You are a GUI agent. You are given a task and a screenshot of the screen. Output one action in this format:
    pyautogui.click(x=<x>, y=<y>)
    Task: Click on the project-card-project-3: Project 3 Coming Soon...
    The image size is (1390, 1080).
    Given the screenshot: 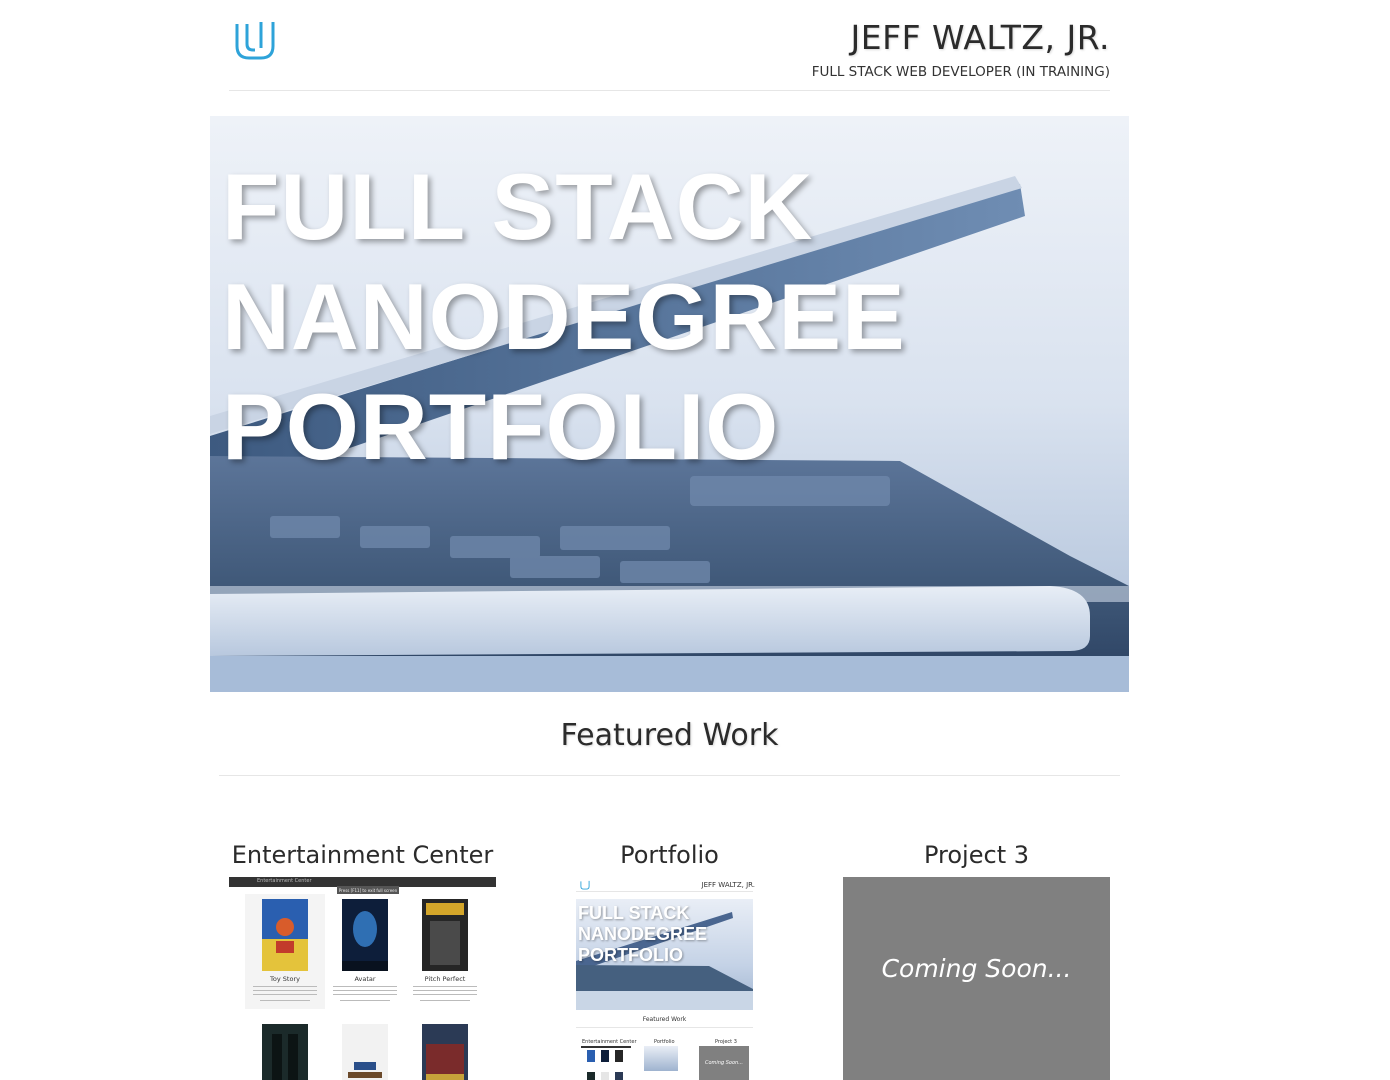 What is the action you would take?
    pyautogui.click(x=976, y=959)
    